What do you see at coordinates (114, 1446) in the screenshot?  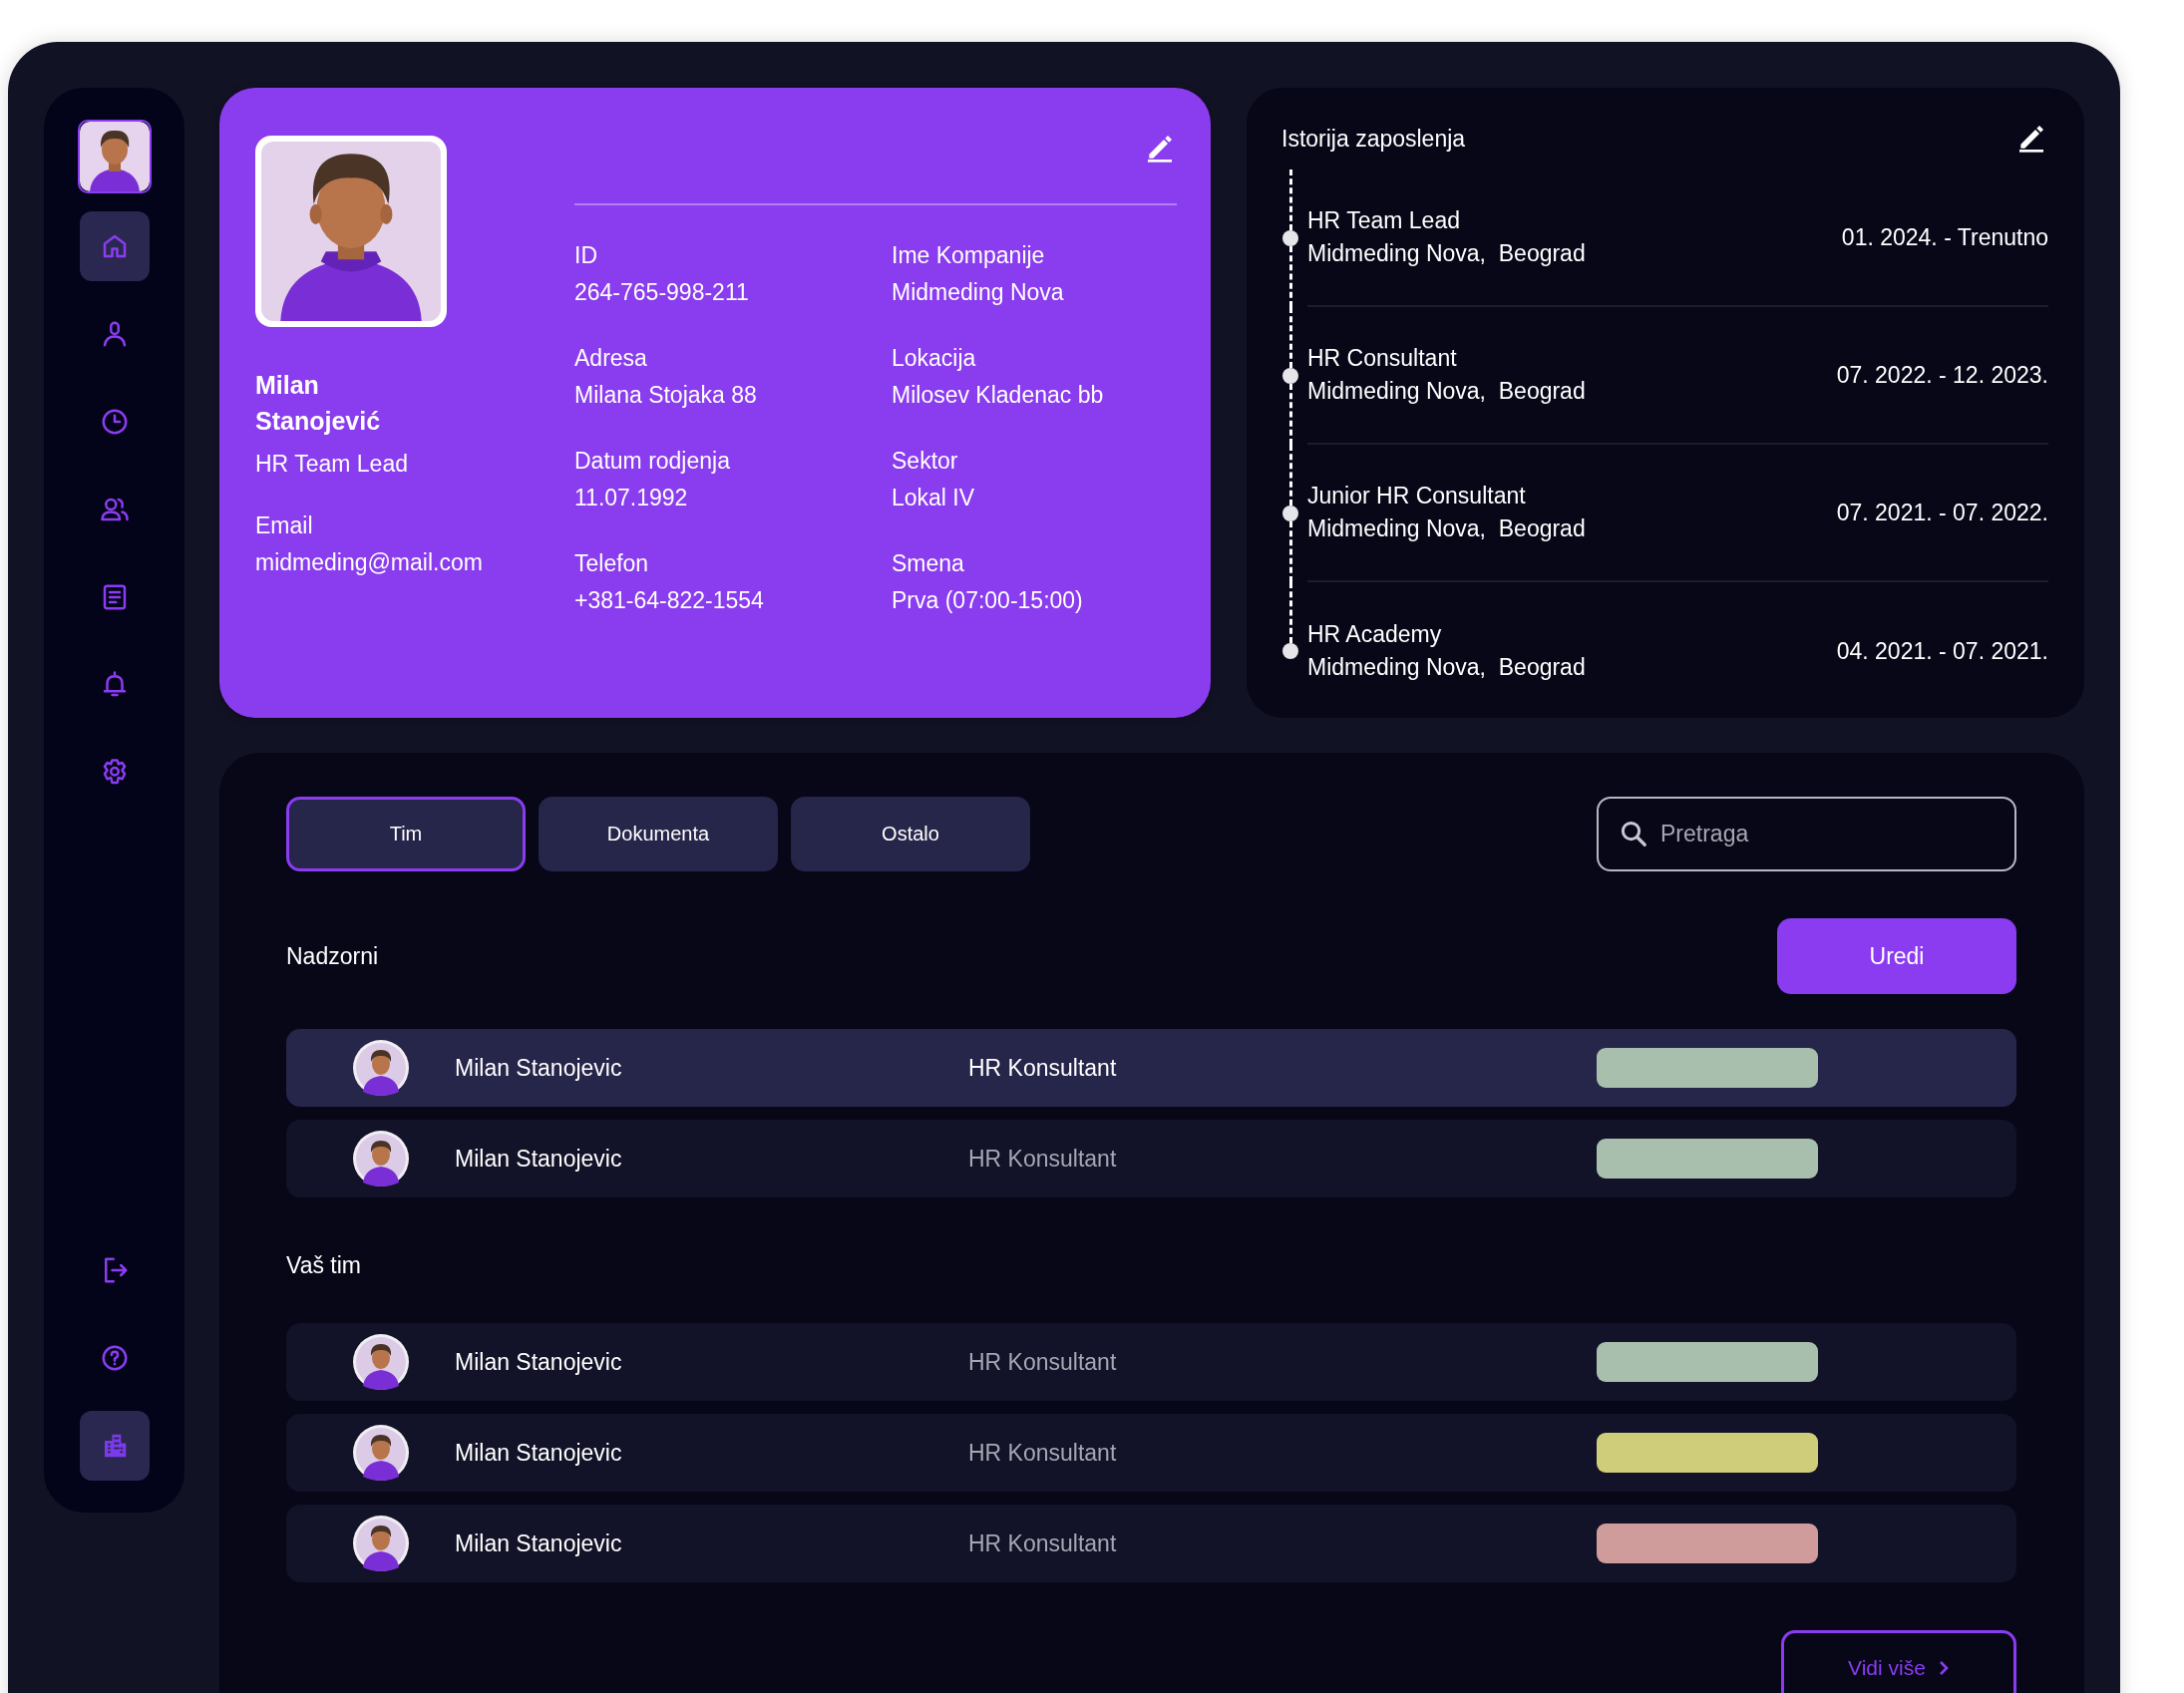 I see `building-nav-item` at bounding box center [114, 1446].